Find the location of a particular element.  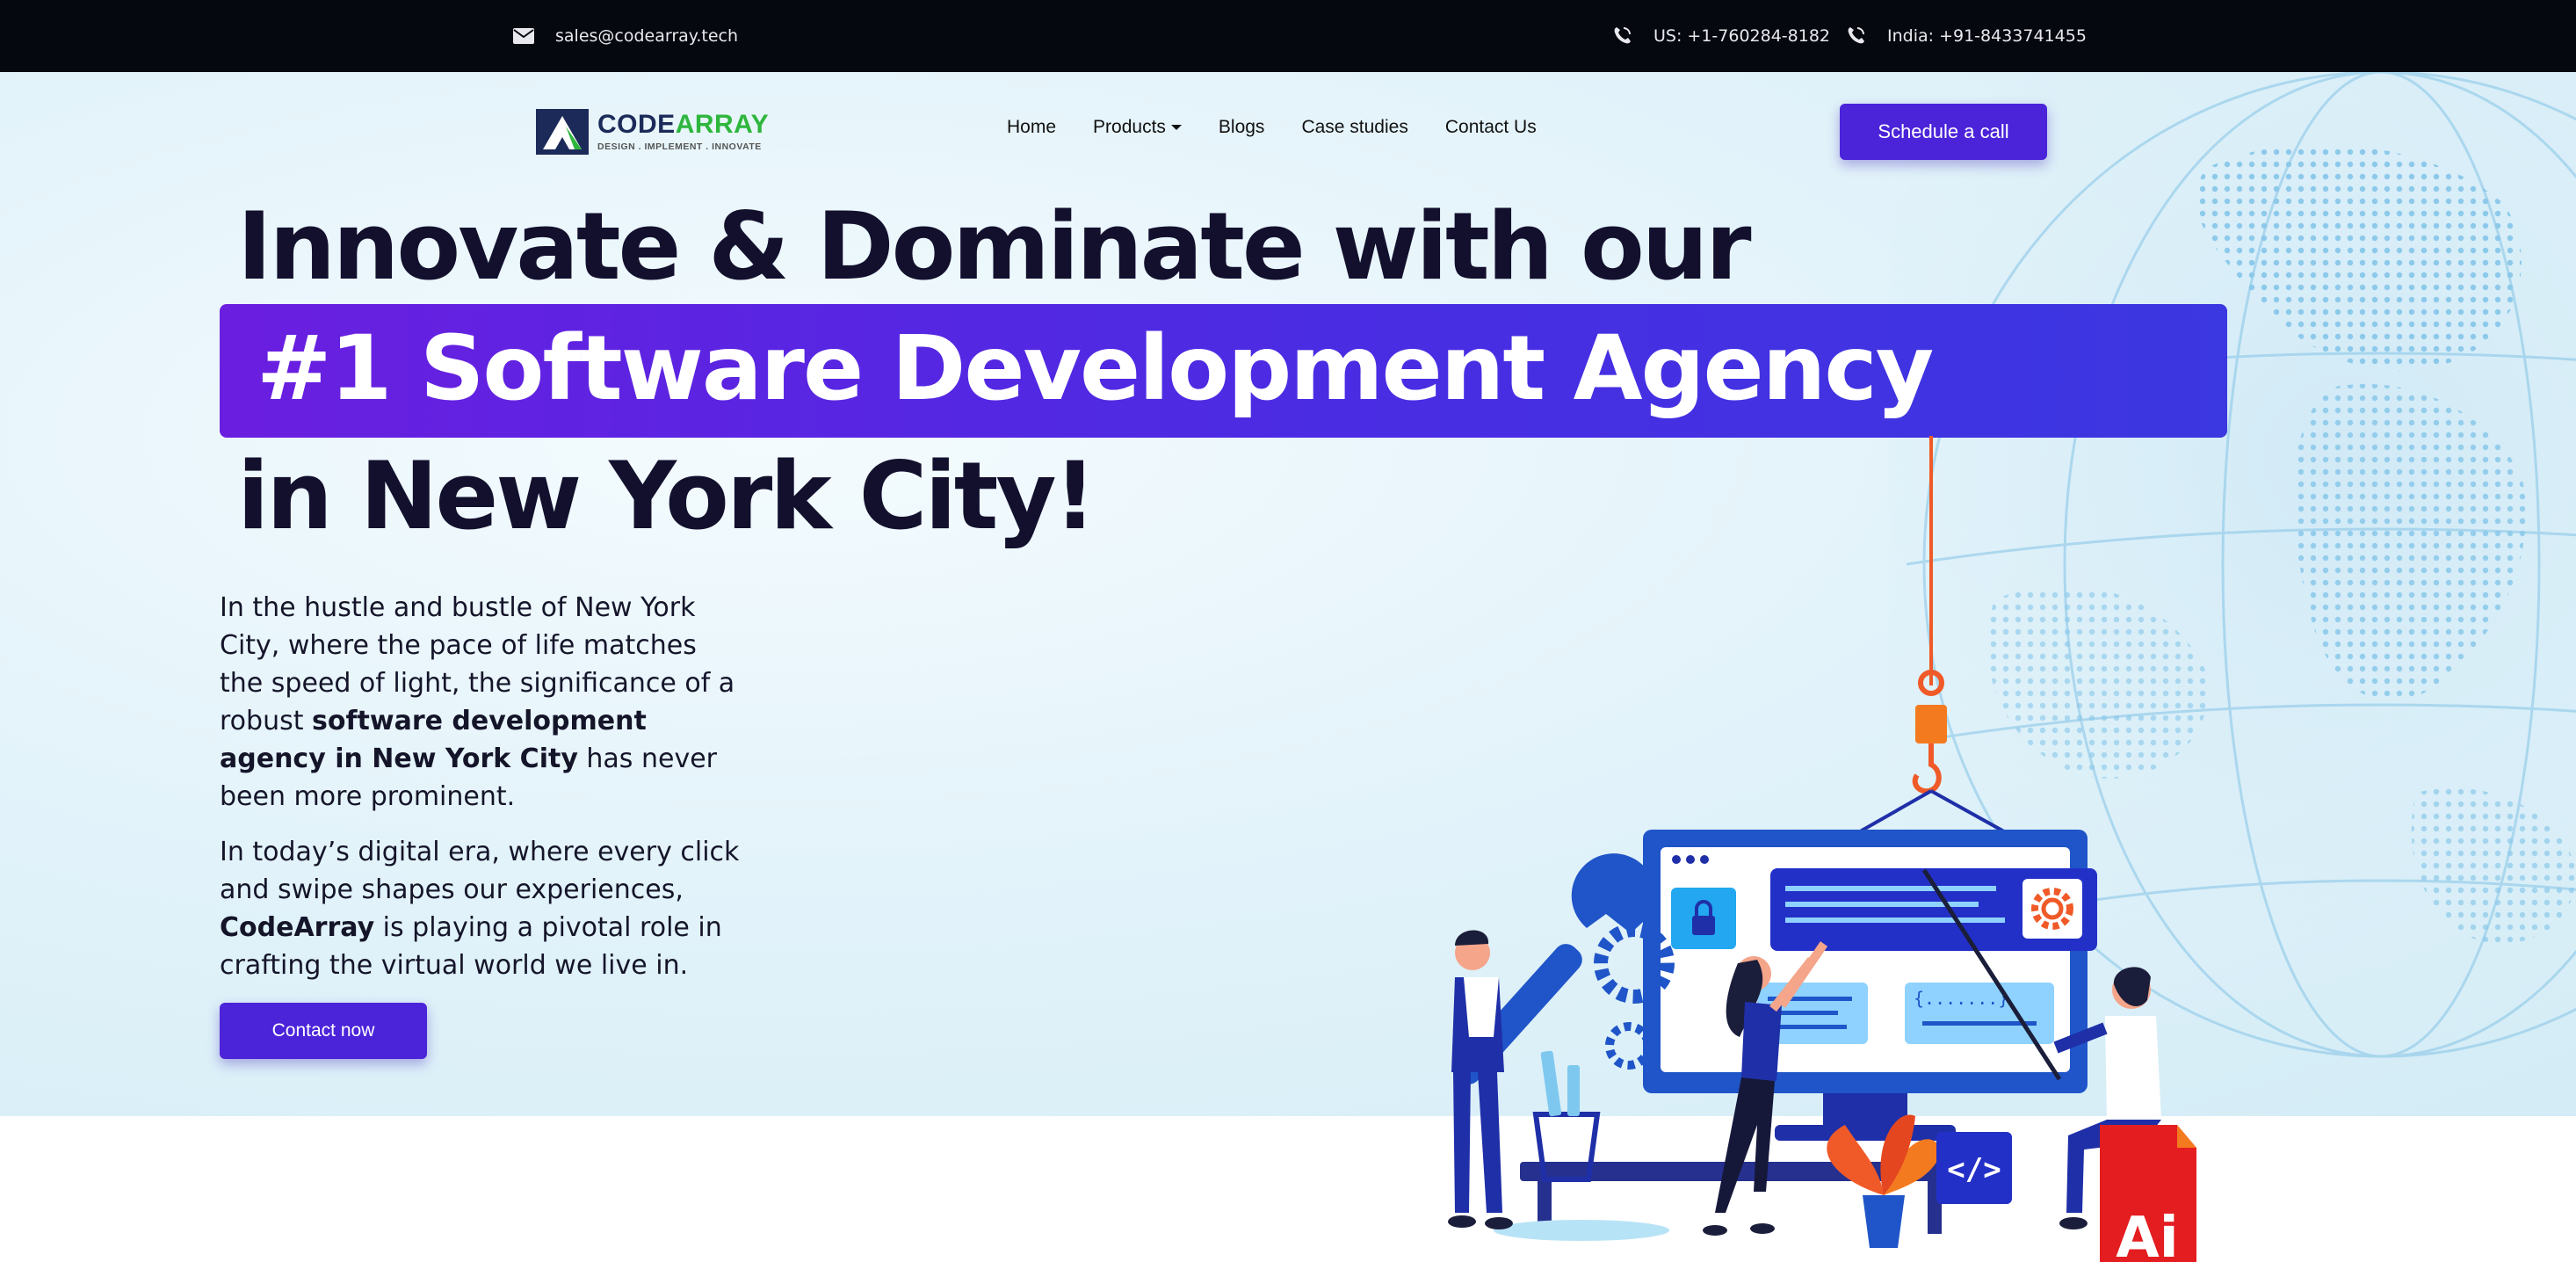

logo-wordmark: CODEARRAY is located at coordinates (683, 125).